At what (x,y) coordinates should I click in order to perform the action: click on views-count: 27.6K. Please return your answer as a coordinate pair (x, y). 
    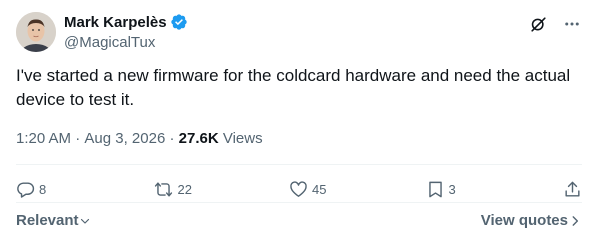
    Looking at the image, I should click on (198, 138).